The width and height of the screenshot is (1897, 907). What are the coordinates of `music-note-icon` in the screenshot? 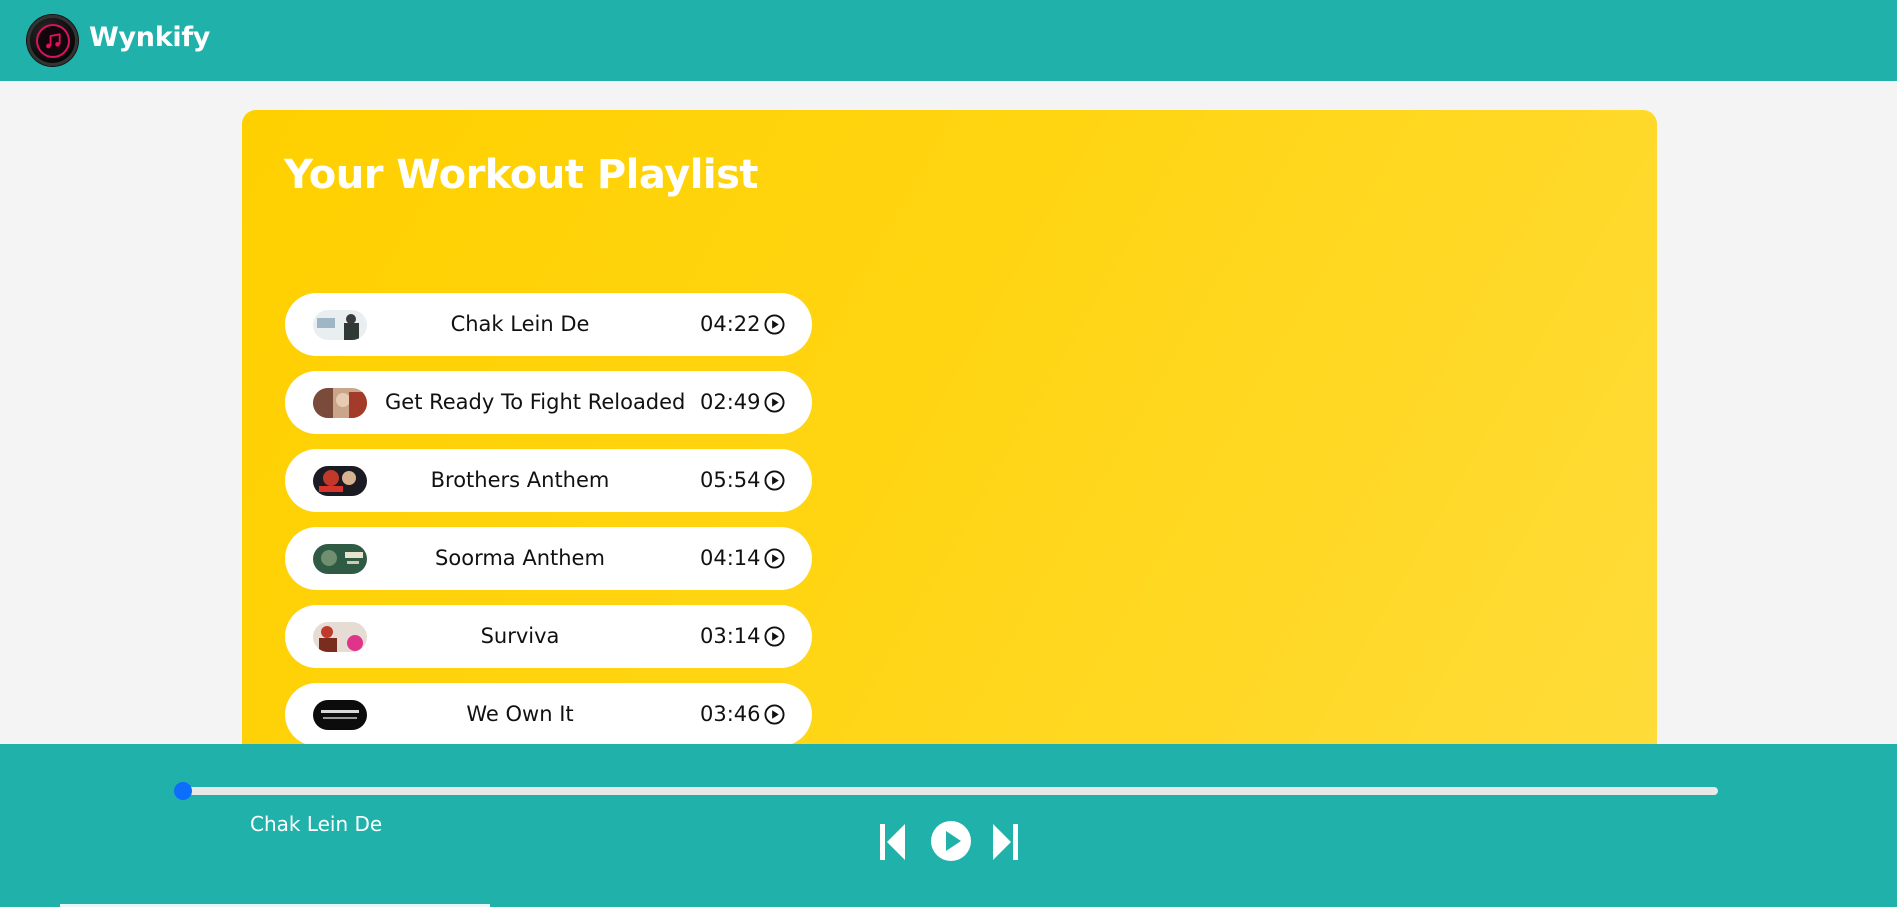 It's located at (52, 40).